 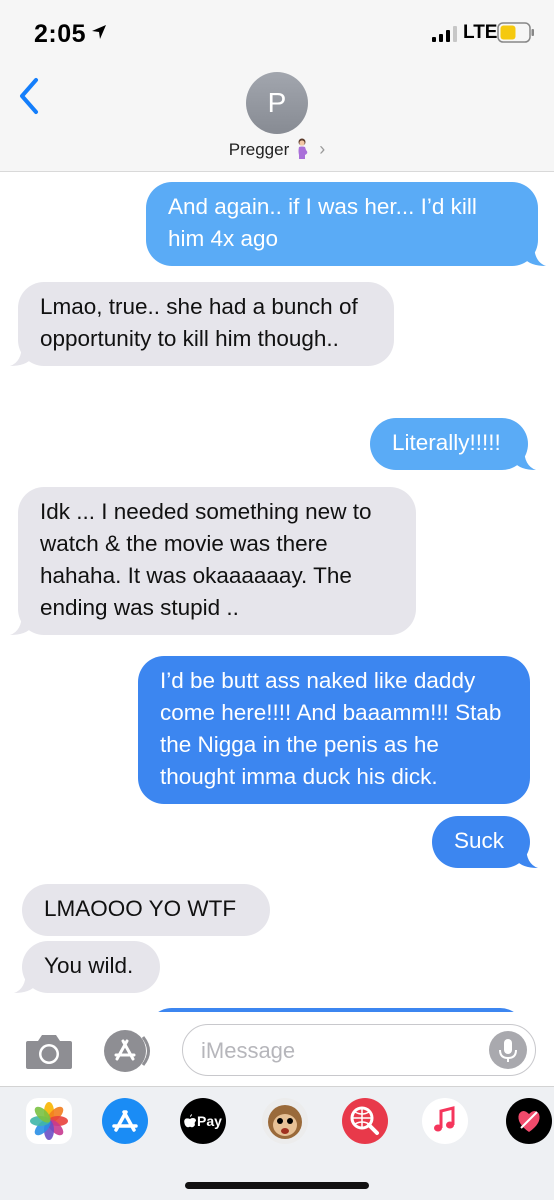 I want to click on chevron-right-icon: ›, so click(x=322, y=149).